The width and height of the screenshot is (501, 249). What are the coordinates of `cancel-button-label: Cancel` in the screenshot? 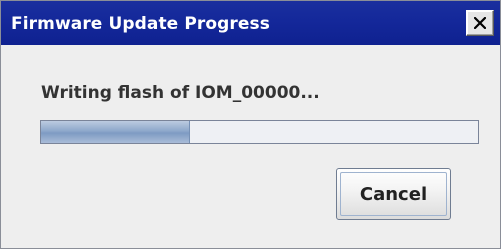 It's located at (393, 194).